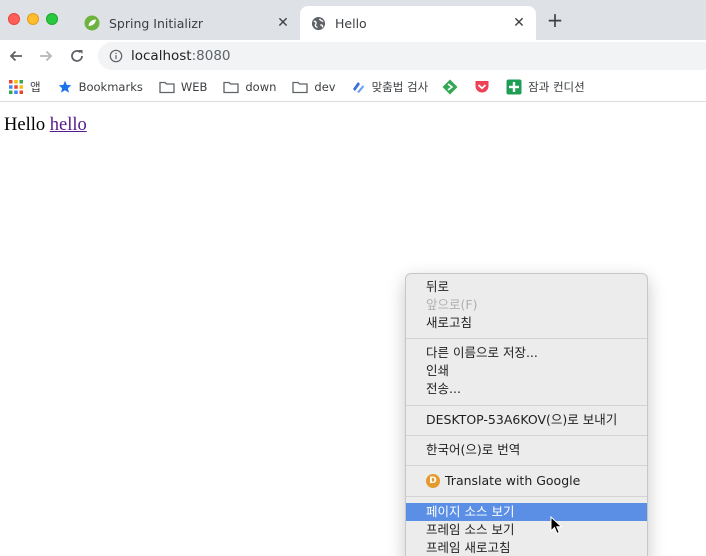 Image resolution: width=706 pixels, height=556 pixels. What do you see at coordinates (513, 480) in the screenshot?
I see `menu-item-label: Translate with Google` at bounding box center [513, 480].